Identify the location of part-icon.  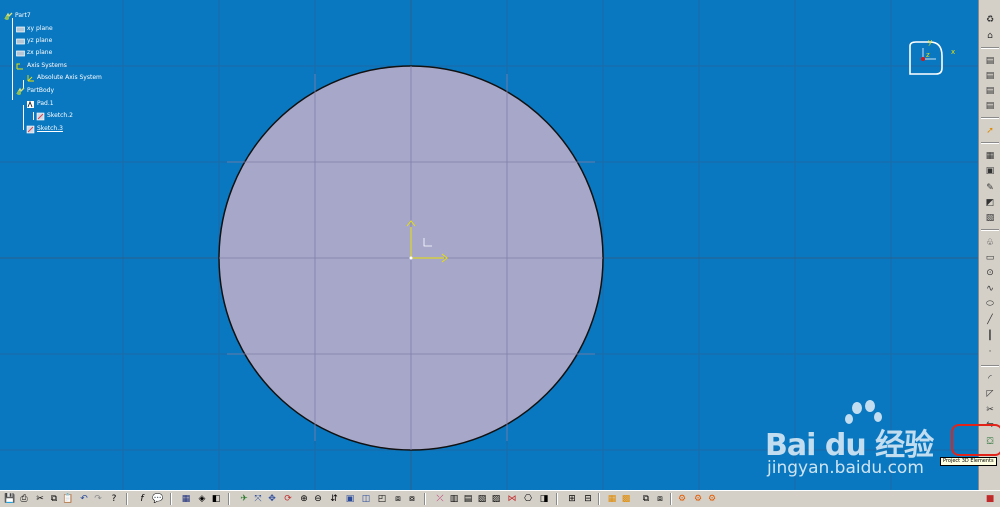
(8, 16).